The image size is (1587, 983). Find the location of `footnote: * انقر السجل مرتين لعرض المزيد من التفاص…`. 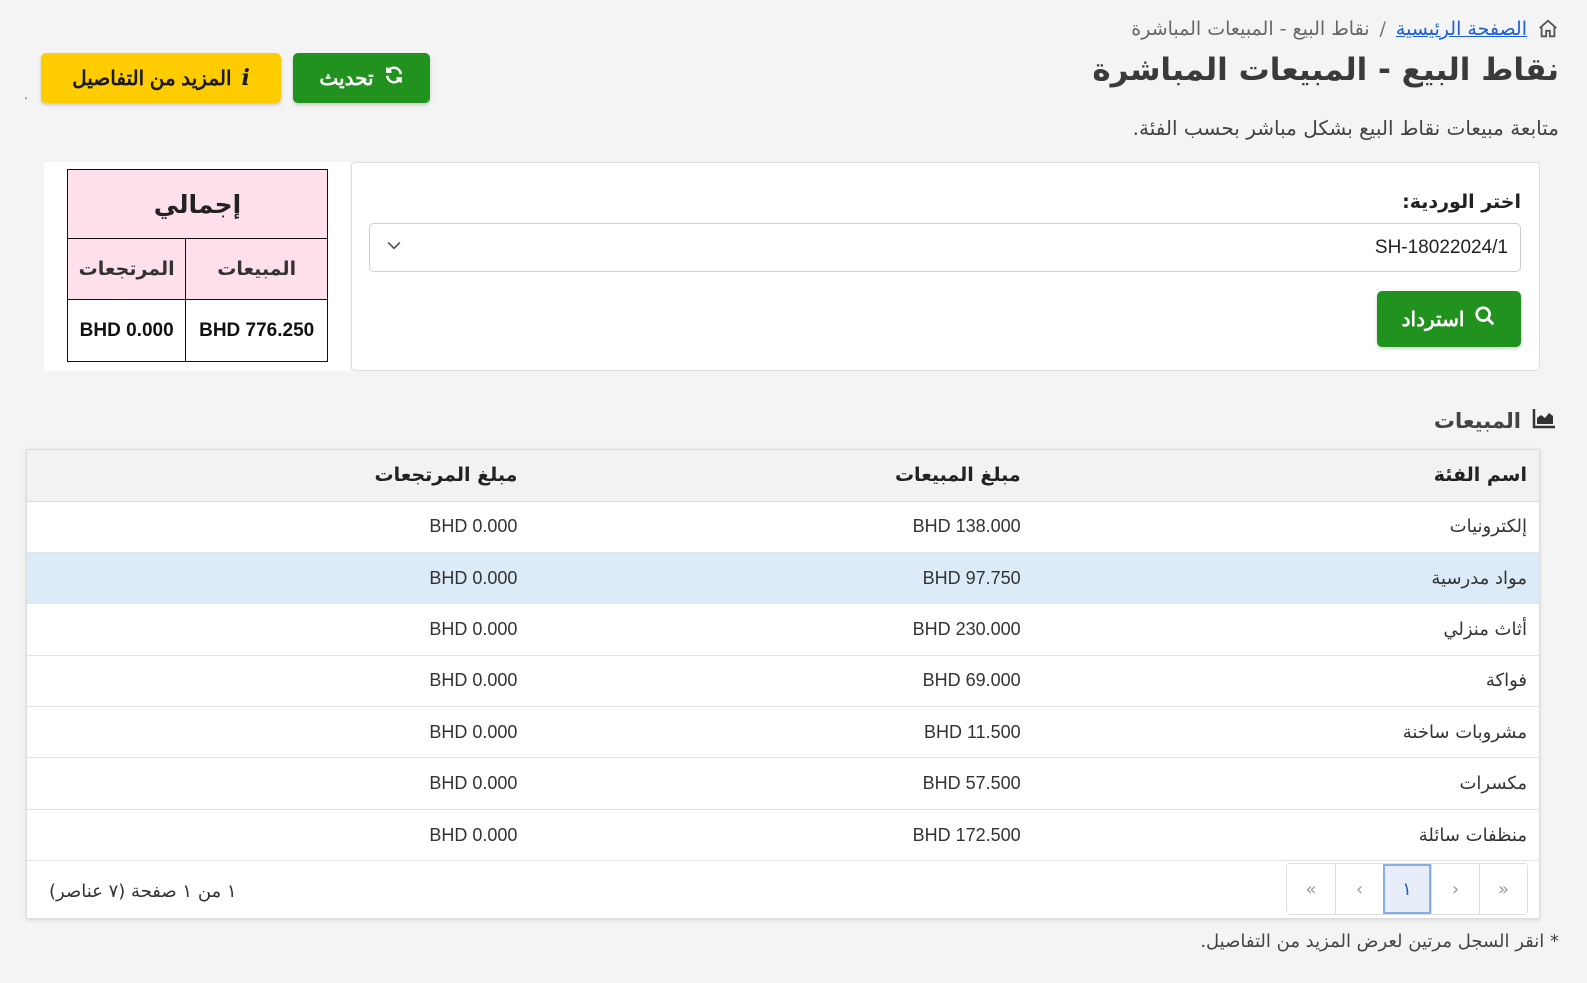

footnote: * انقر السجل مرتين لعرض المزيد من التفاص… is located at coordinates (1379, 941).